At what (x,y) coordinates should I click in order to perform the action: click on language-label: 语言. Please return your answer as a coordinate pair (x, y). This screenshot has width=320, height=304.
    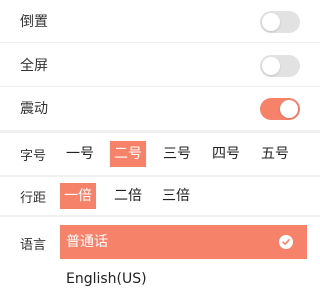
    Looking at the image, I should click on (33, 245).